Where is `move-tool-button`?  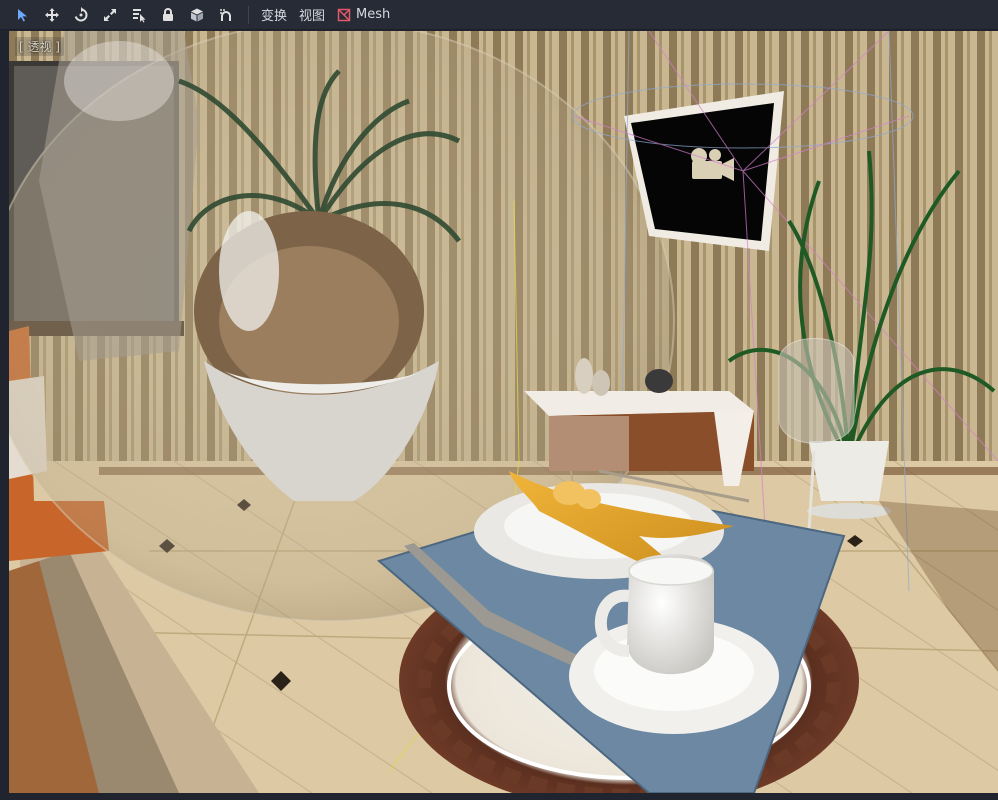 move-tool-button is located at coordinates (52, 15).